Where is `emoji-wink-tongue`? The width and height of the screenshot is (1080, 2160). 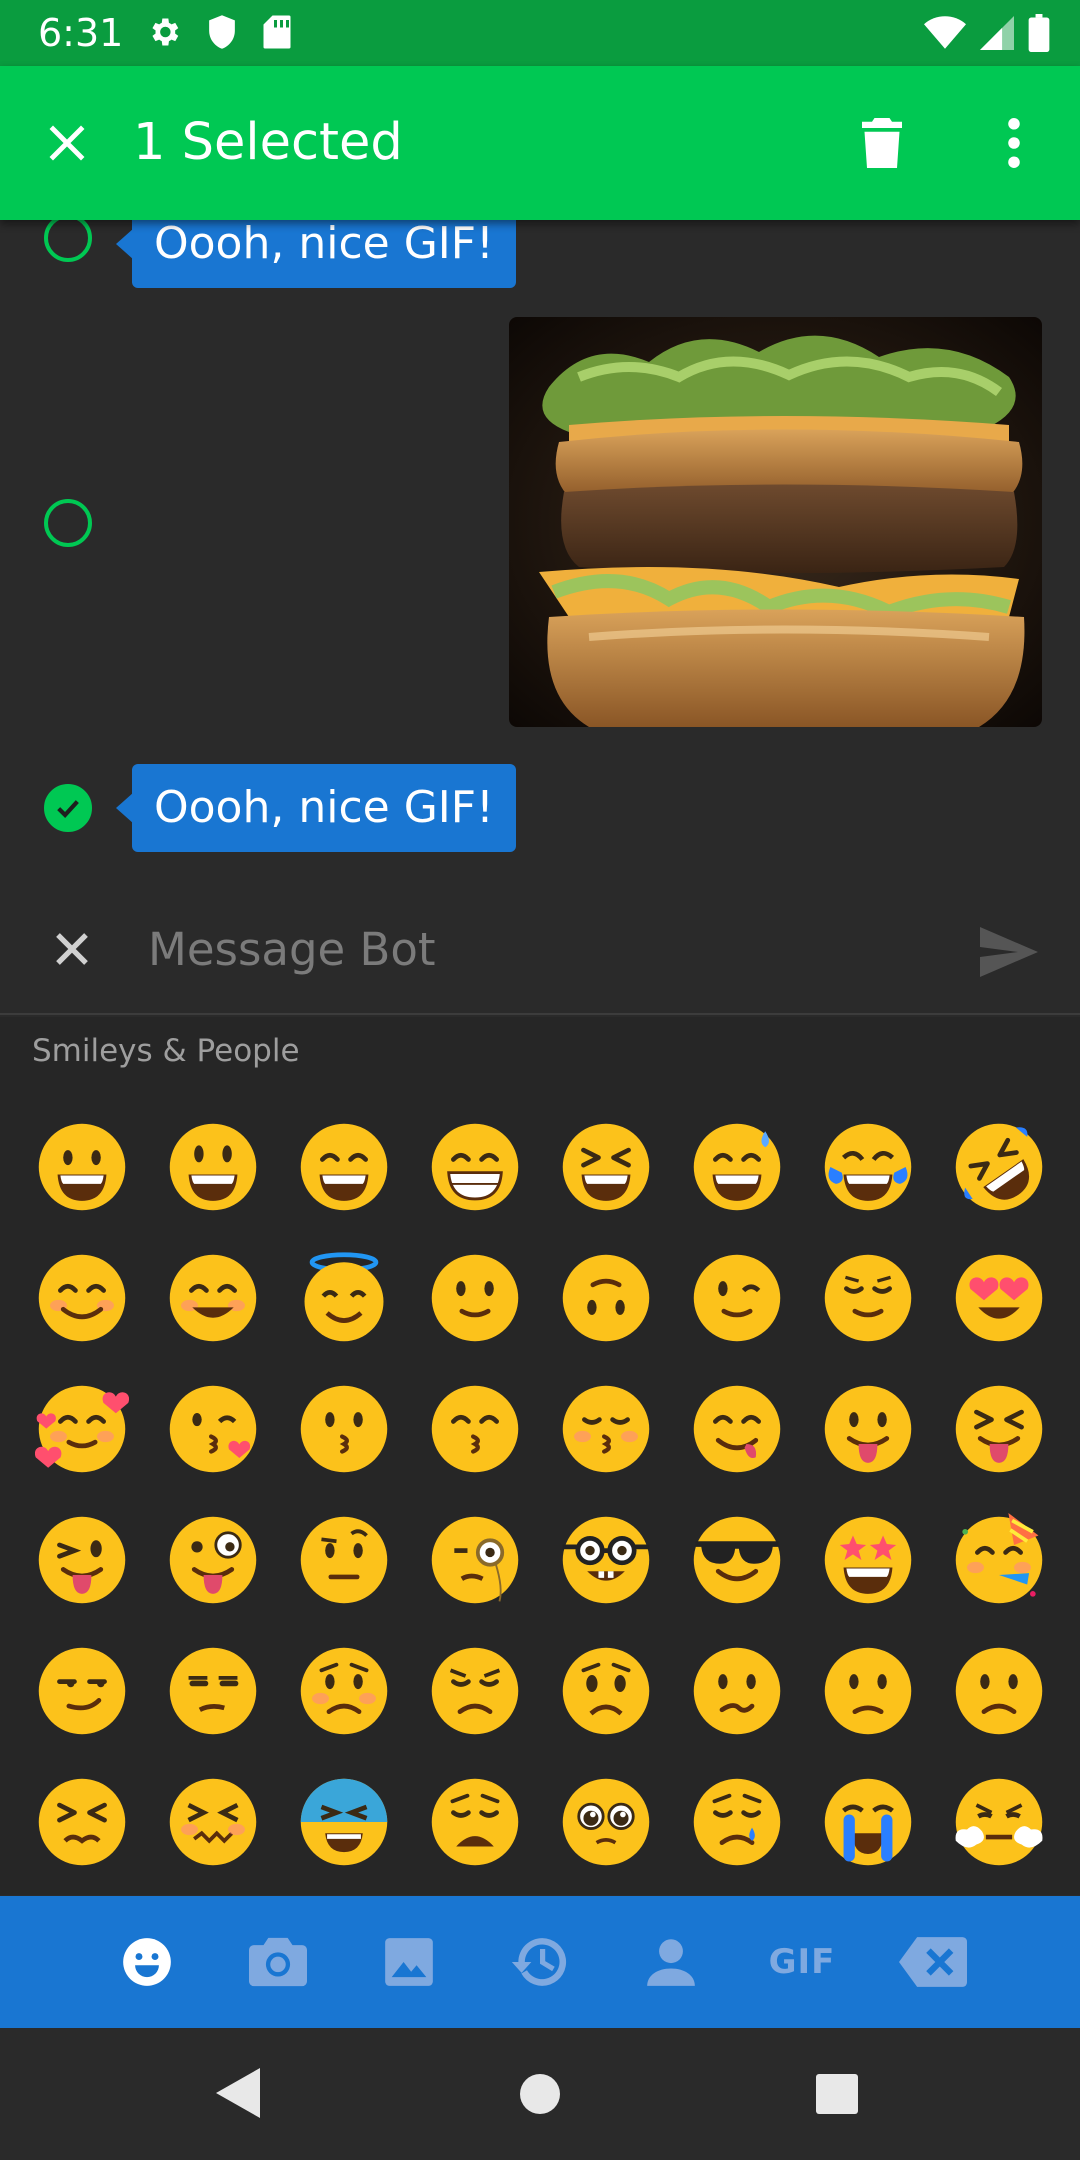
emoji-wink-tongue is located at coordinates (81, 1559).